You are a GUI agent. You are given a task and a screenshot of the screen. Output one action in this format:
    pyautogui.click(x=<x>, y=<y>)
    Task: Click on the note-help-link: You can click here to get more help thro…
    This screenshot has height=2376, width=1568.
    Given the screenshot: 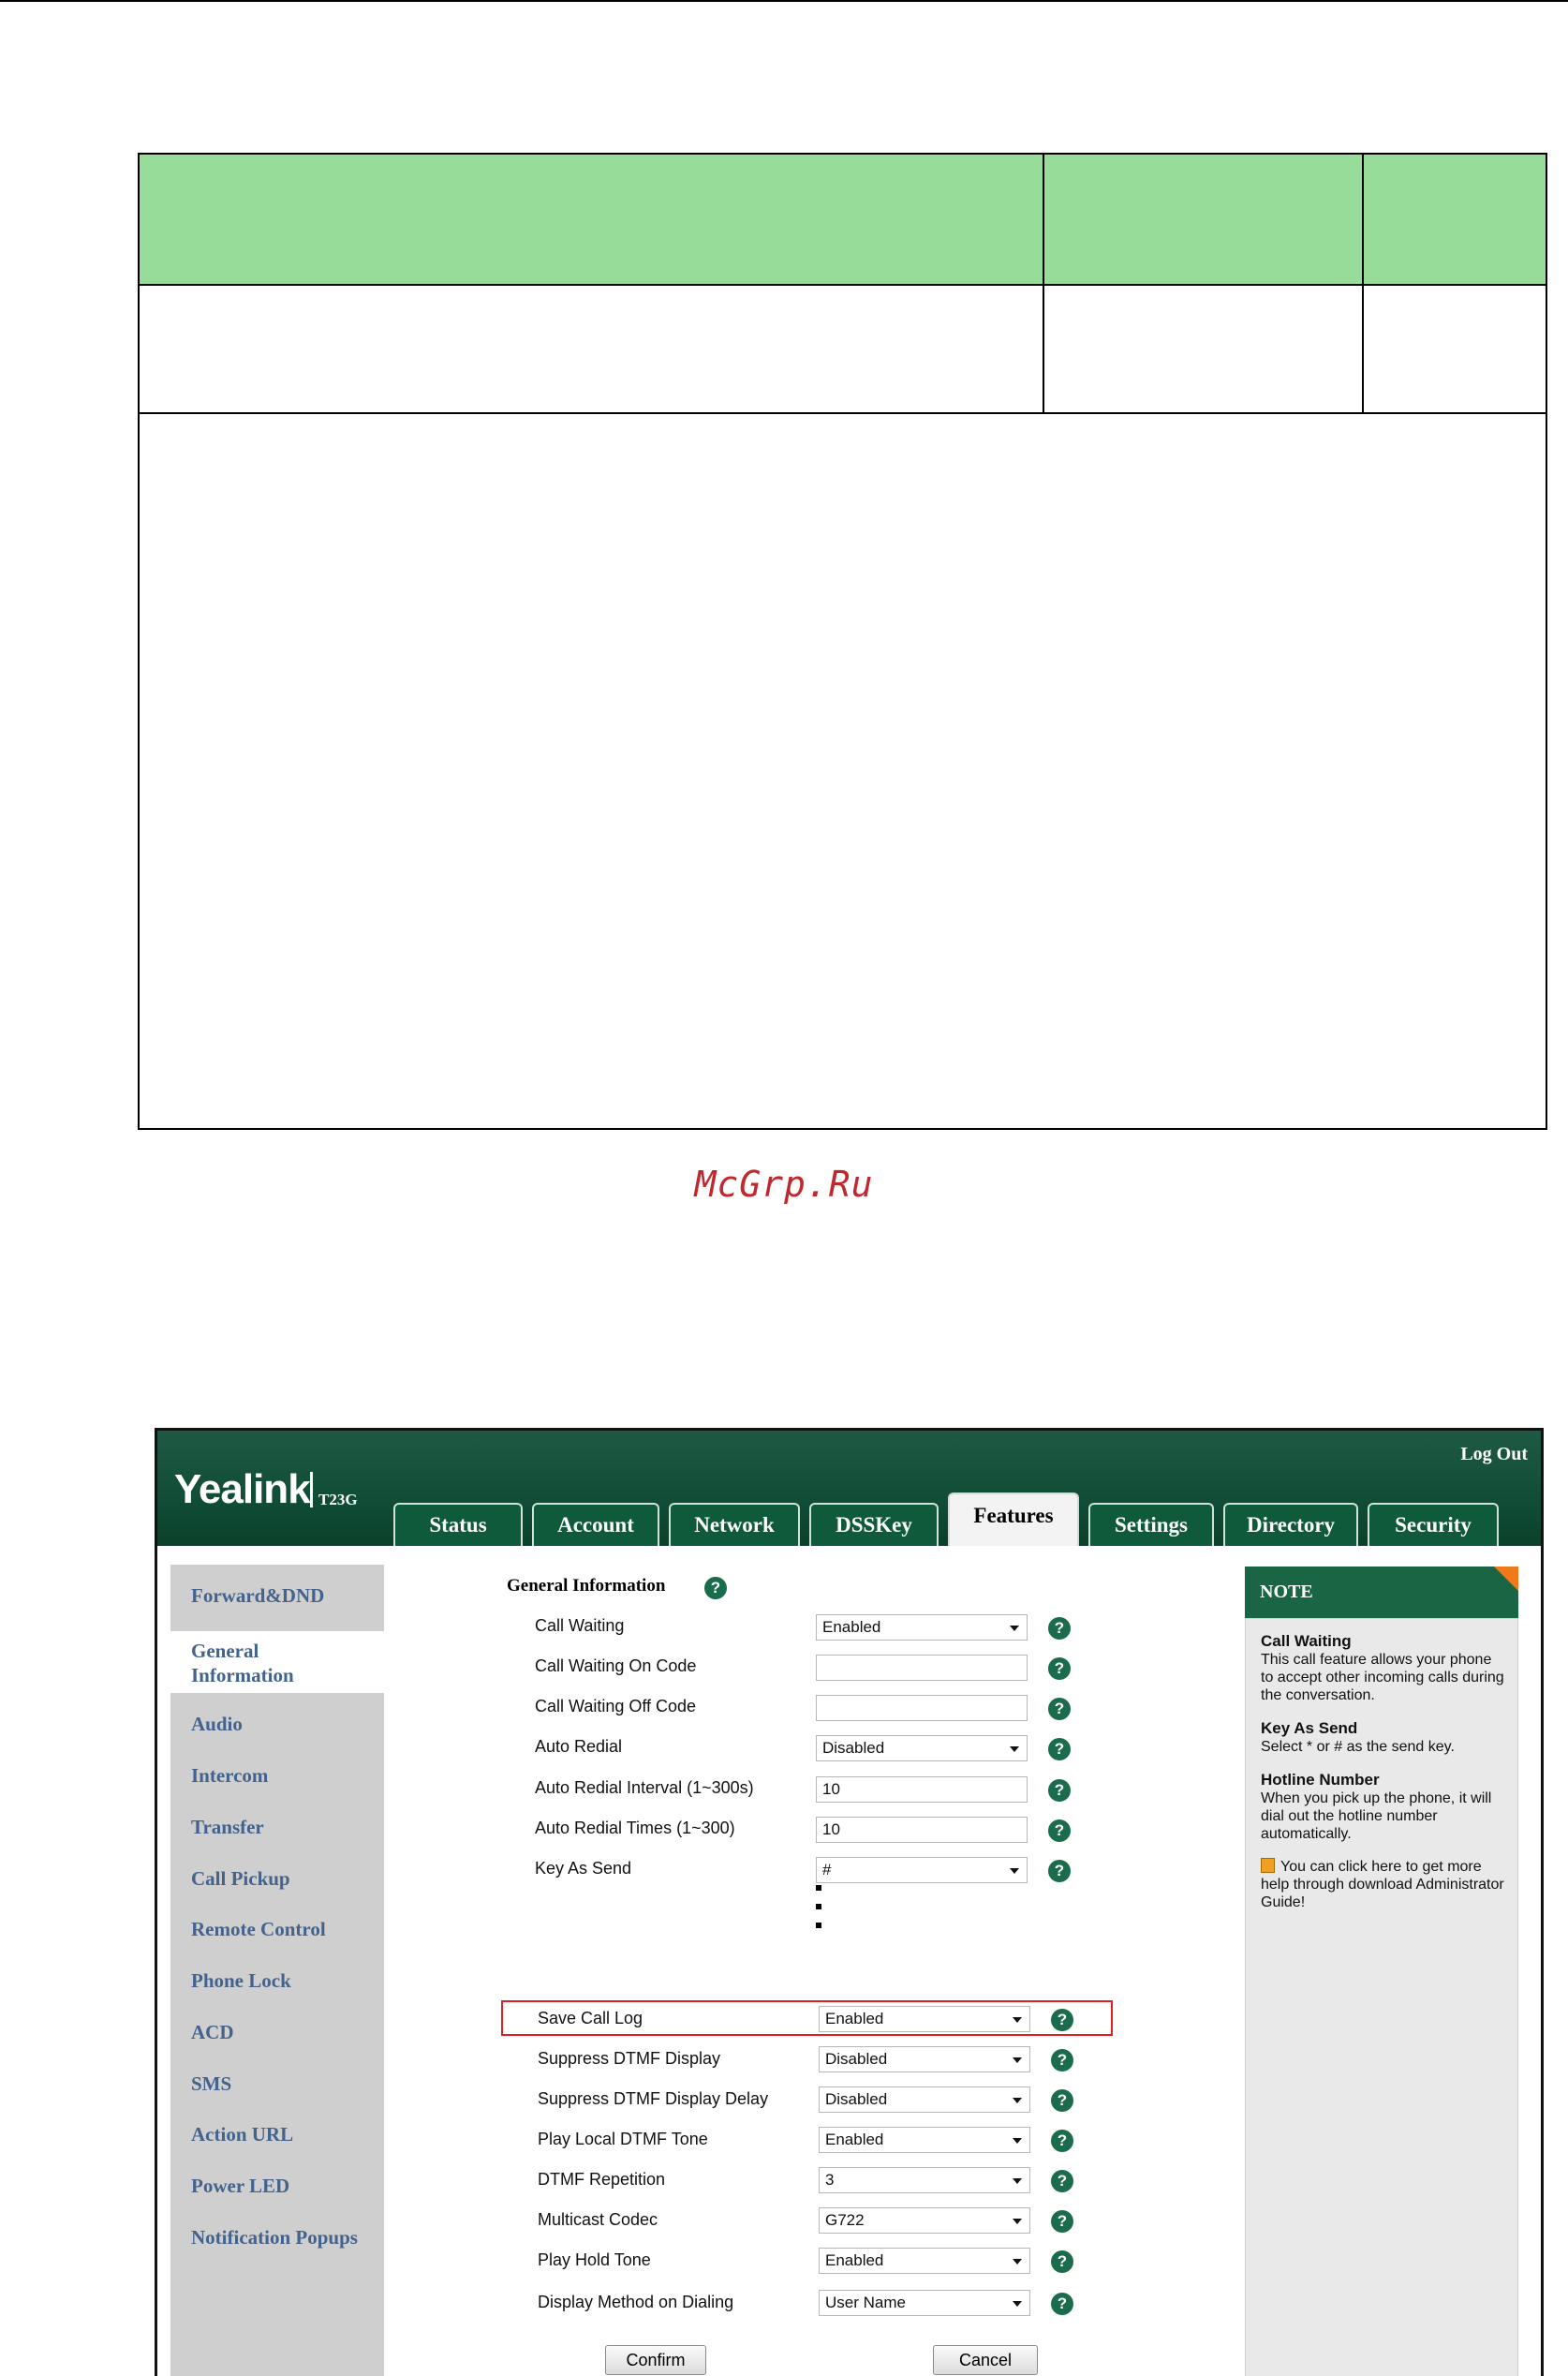 What is the action you would take?
    pyautogui.click(x=1383, y=1884)
    